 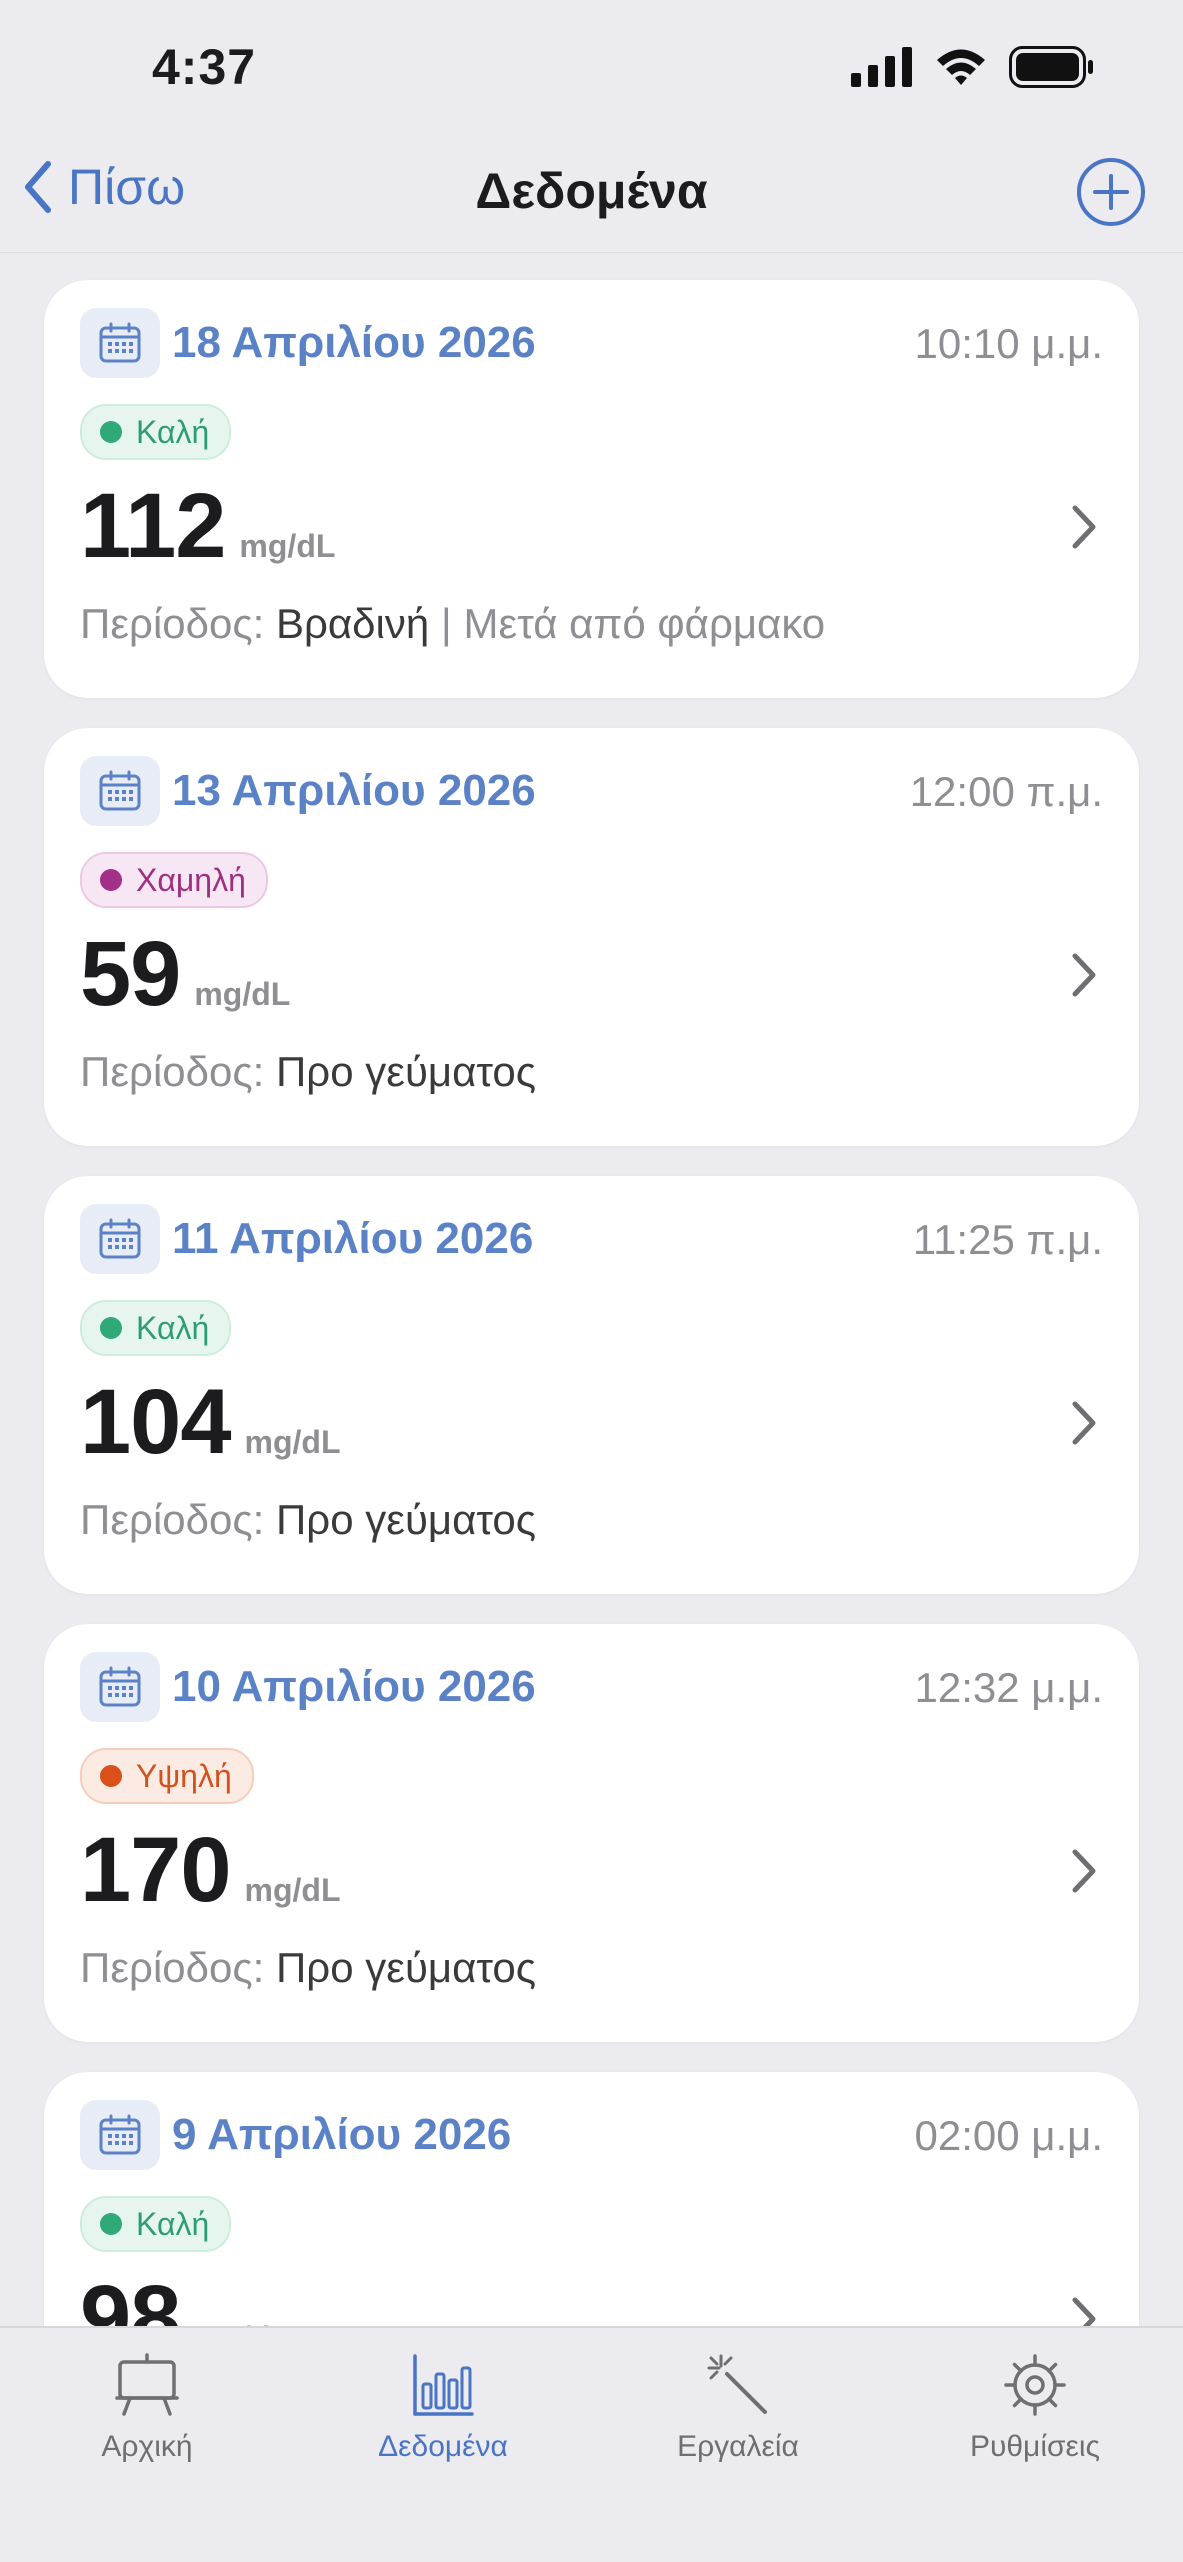 I want to click on status-bar: 4:37, so click(x=591, y=65).